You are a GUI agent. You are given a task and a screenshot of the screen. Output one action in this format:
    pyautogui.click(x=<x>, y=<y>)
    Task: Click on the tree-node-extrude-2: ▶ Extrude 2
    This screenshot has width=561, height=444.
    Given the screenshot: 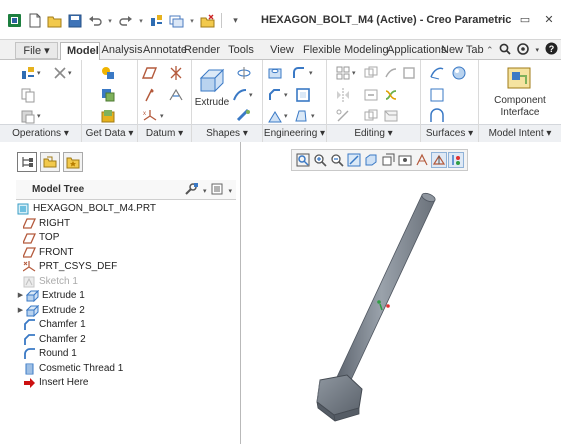 What is the action you would take?
    pyautogui.click(x=126, y=311)
    